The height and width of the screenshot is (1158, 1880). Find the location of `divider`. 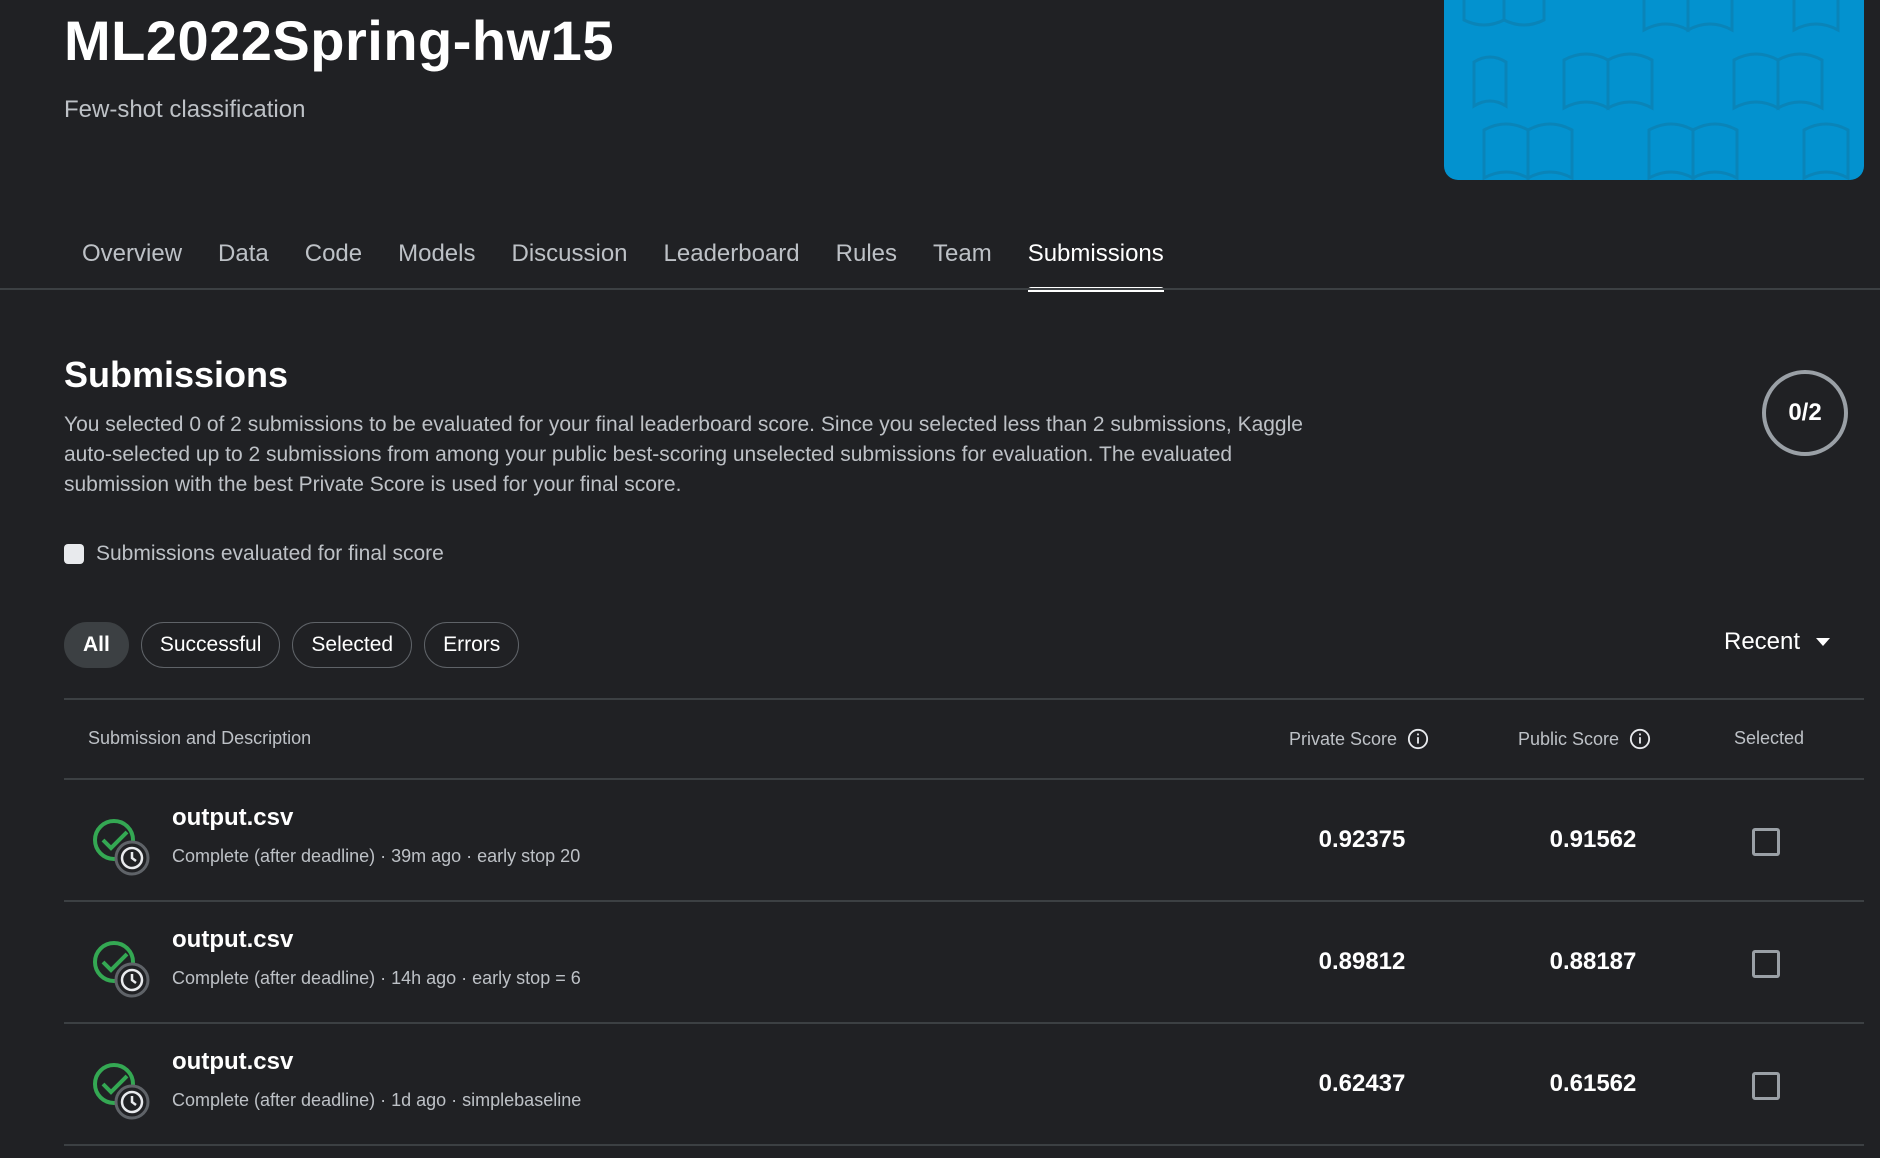

divider is located at coordinates (964, 1145).